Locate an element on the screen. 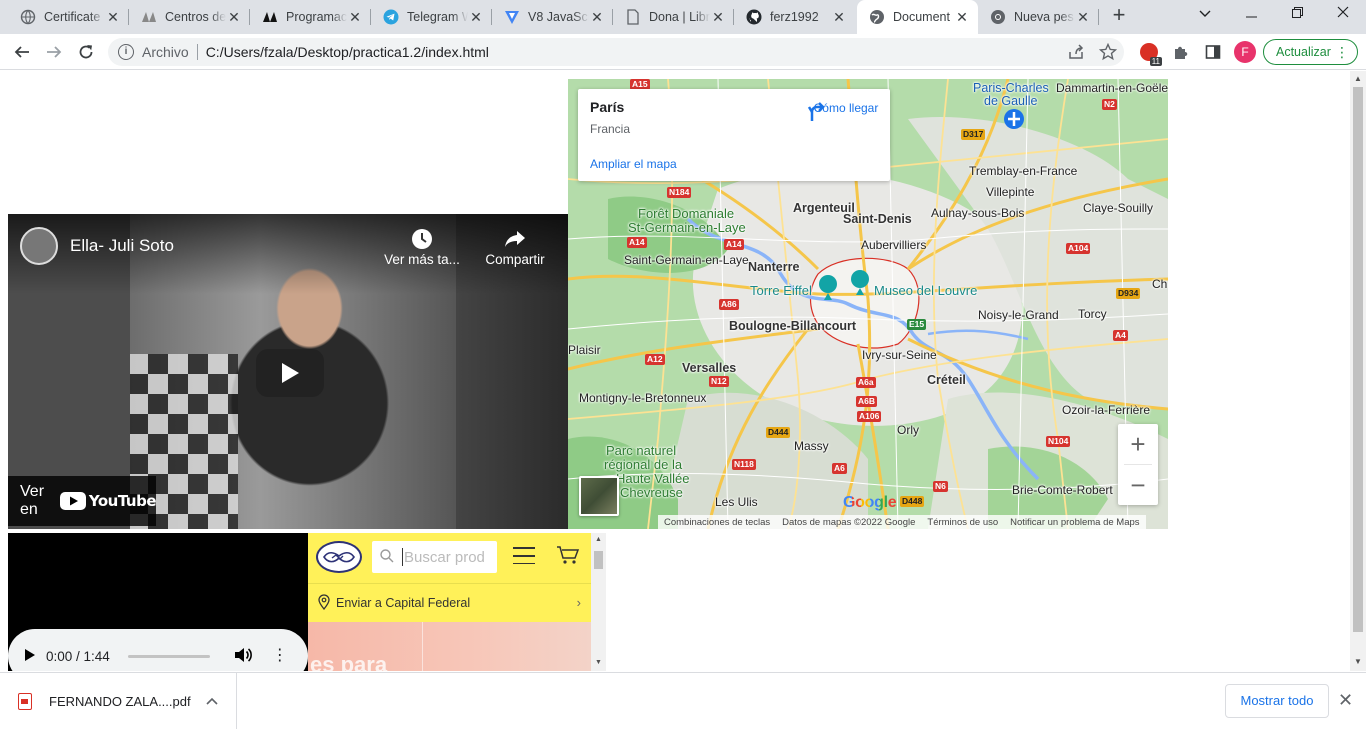 This screenshot has width=1366, height=729. chevron-up-icon is located at coordinates (212, 700).